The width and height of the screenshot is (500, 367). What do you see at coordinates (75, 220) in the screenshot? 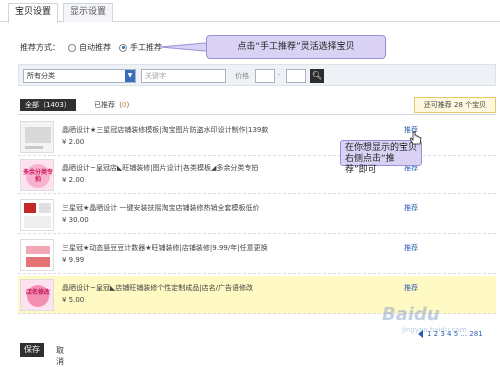
I see `item-price: ¥ 30.00` at bounding box center [75, 220].